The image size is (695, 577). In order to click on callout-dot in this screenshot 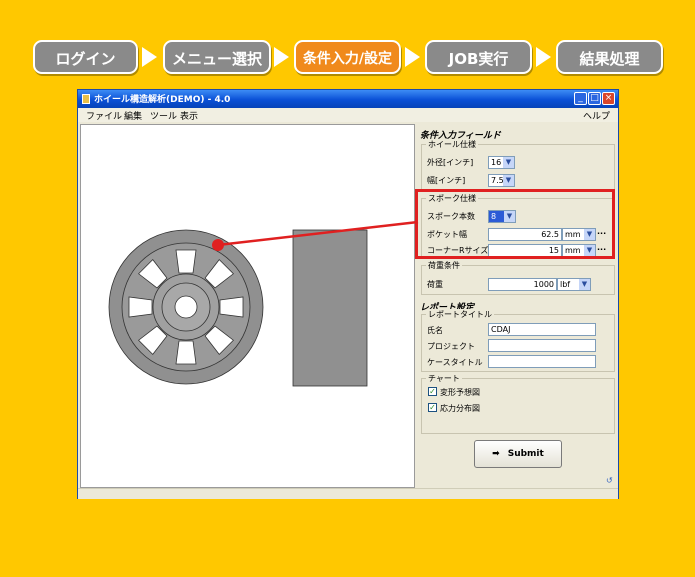, I will do `click(218, 245)`.